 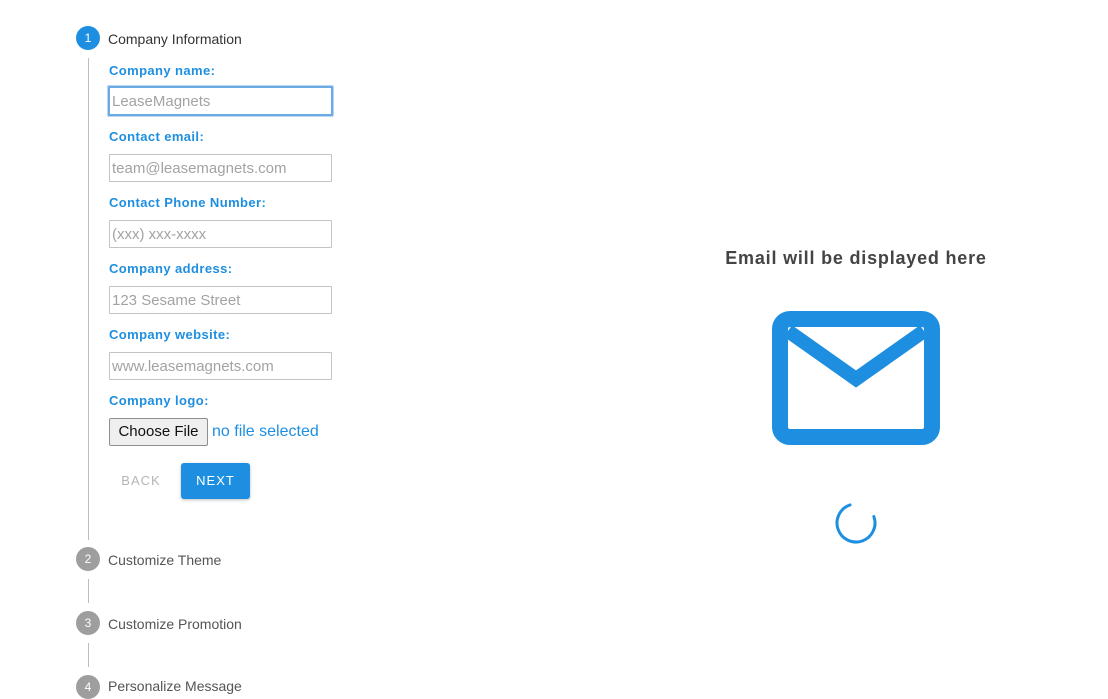 What do you see at coordinates (220, 101) in the screenshot?
I see `company-name-input` at bounding box center [220, 101].